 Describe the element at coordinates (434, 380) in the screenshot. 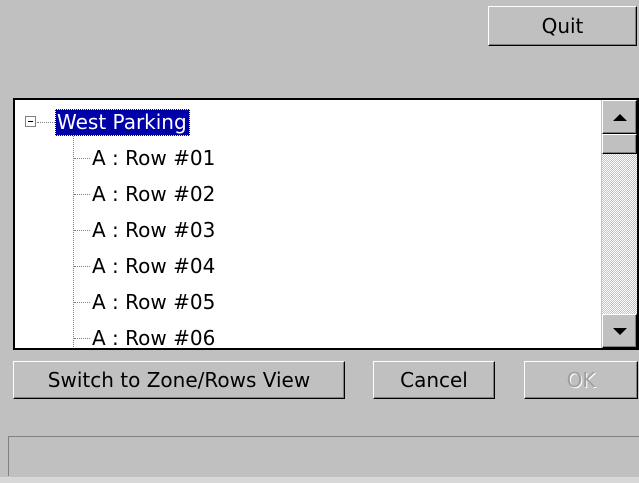

I see `cancel-button: Cancel` at that location.